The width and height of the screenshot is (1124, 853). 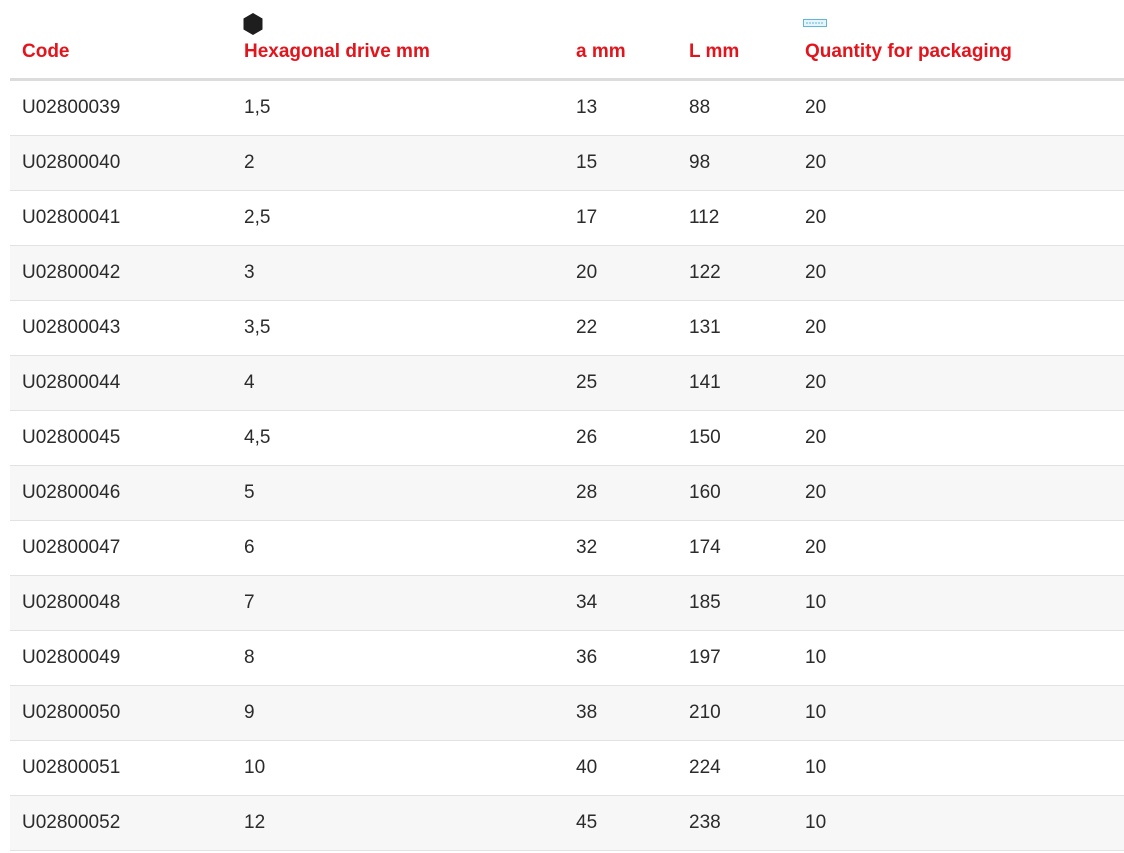 What do you see at coordinates (398, 383) in the screenshot?
I see `cell-hex: 4` at bounding box center [398, 383].